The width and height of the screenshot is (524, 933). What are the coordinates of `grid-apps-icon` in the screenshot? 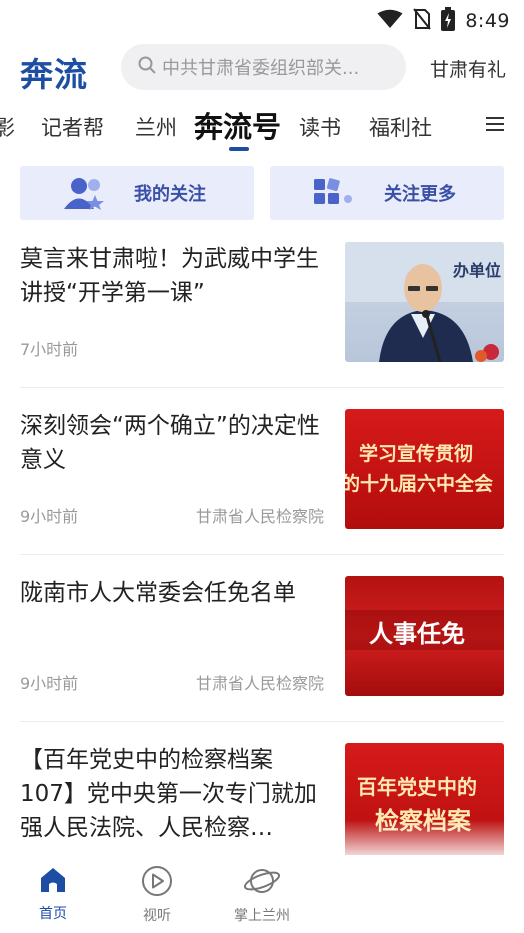 It's located at (334, 195).